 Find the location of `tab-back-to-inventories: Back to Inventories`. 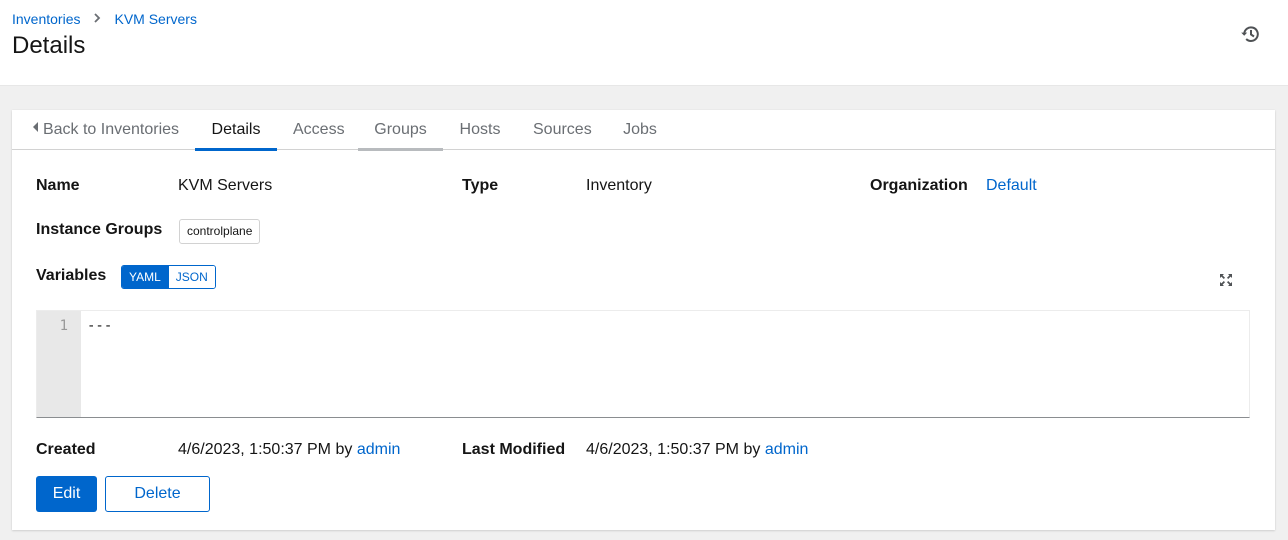

tab-back-to-inventories: Back to Inventories is located at coordinates (106, 130).